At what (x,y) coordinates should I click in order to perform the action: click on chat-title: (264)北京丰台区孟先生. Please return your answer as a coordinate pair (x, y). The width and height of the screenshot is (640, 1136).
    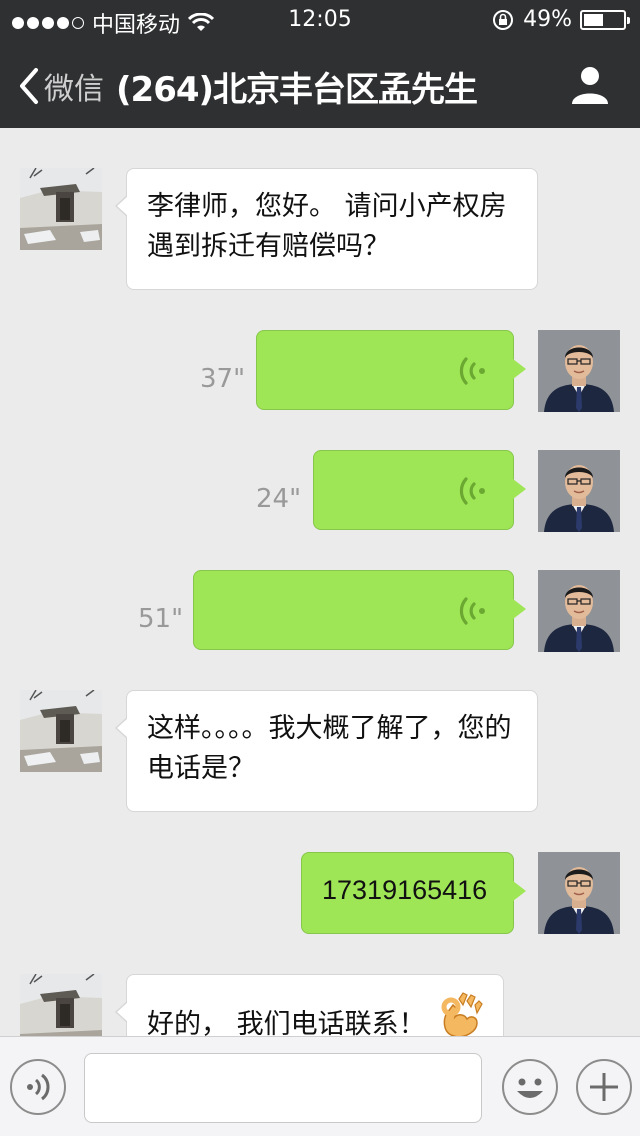
    Looking at the image, I should click on (297, 90).